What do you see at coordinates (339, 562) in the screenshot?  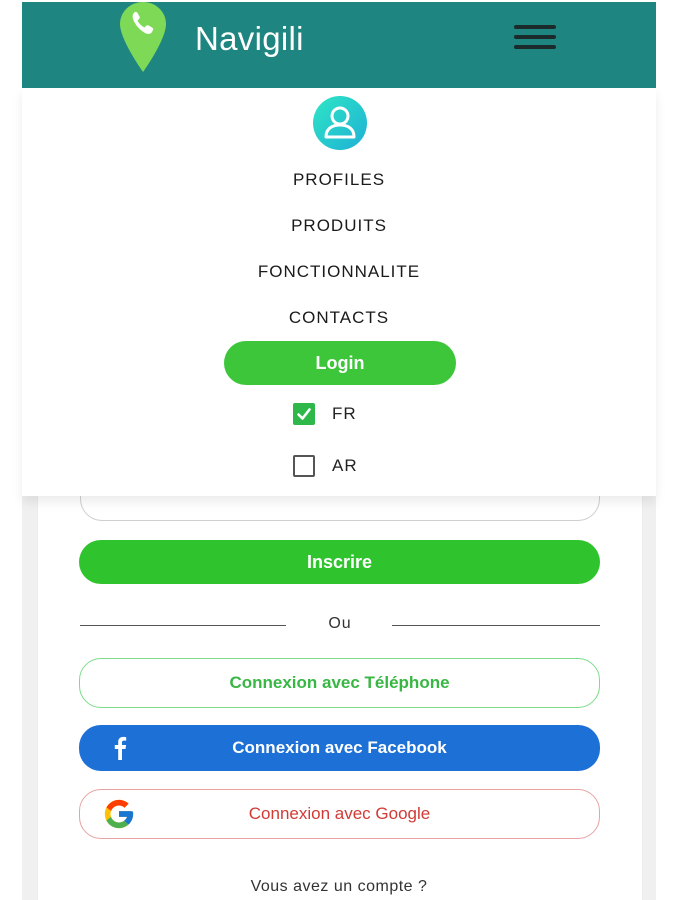 I see `inscrire-button: Inscrire` at bounding box center [339, 562].